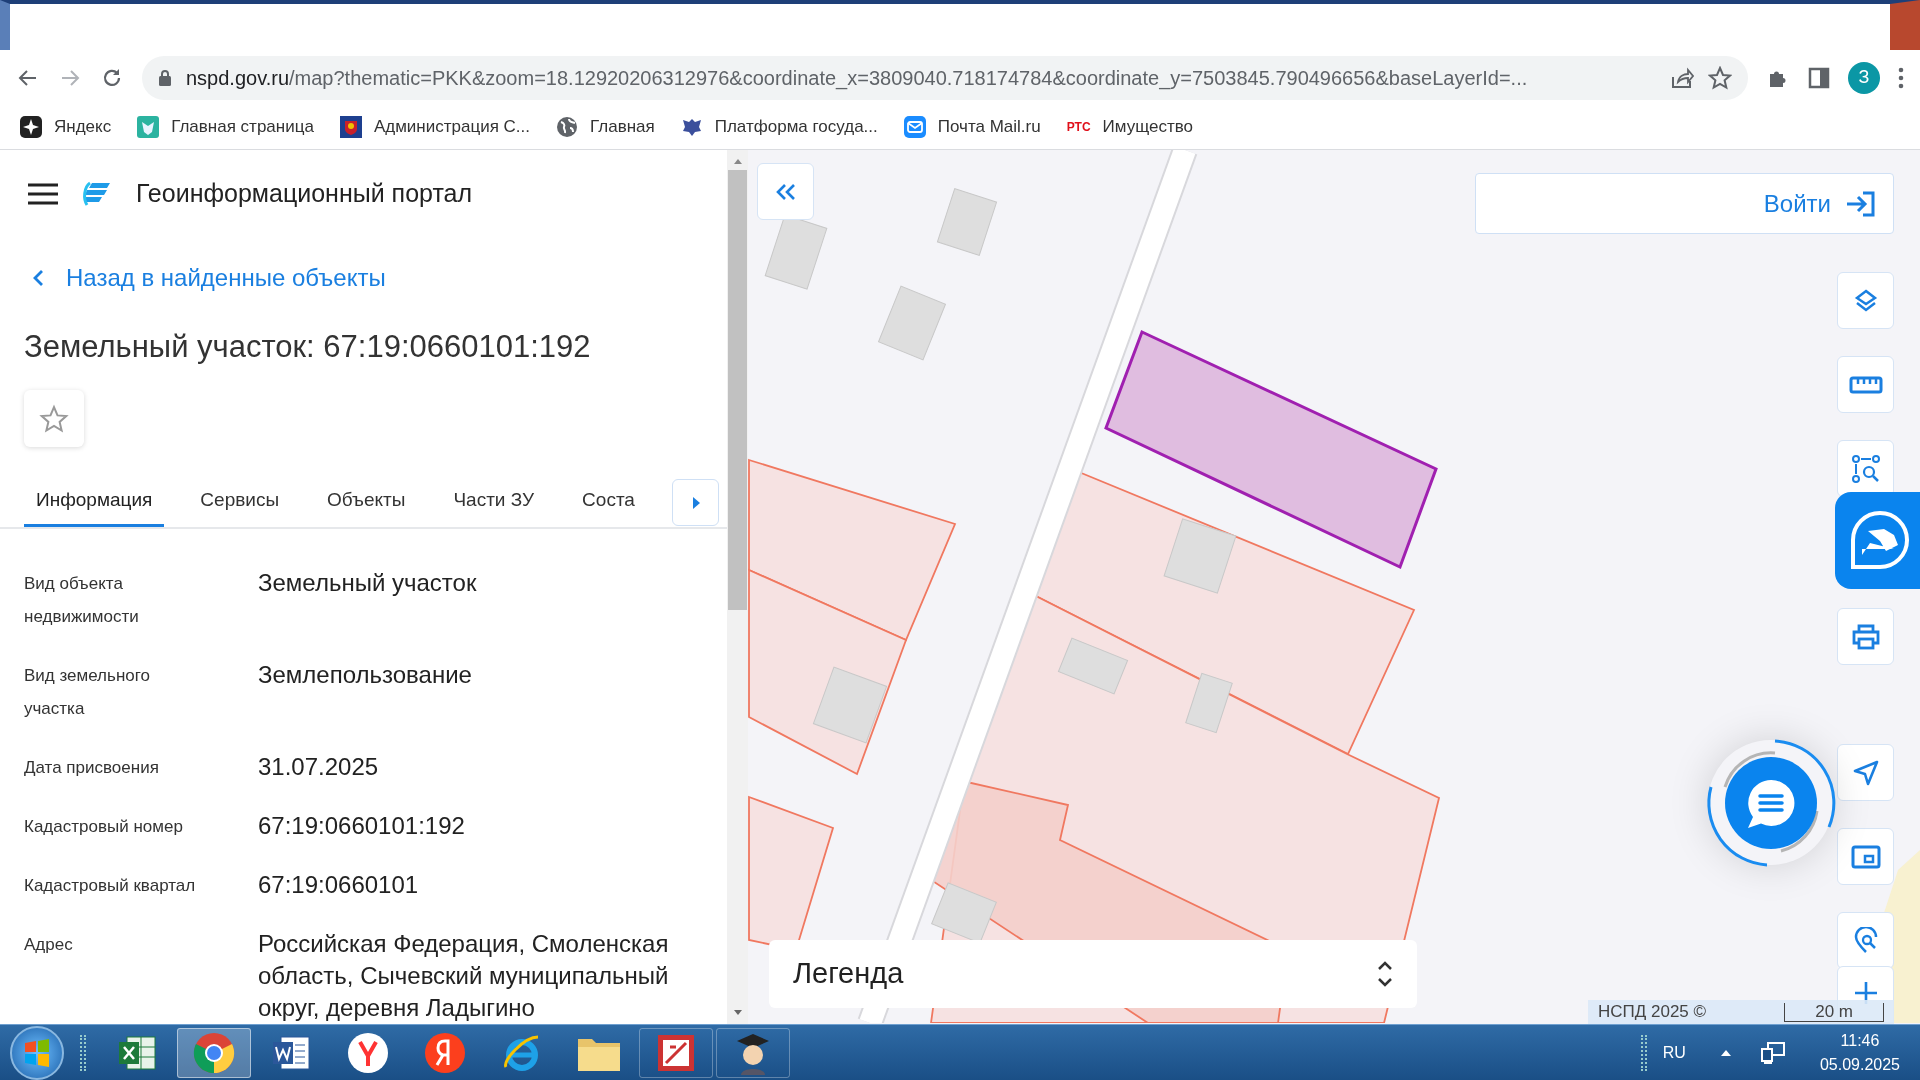  I want to click on legend-button: Легенда, so click(1093, 974).